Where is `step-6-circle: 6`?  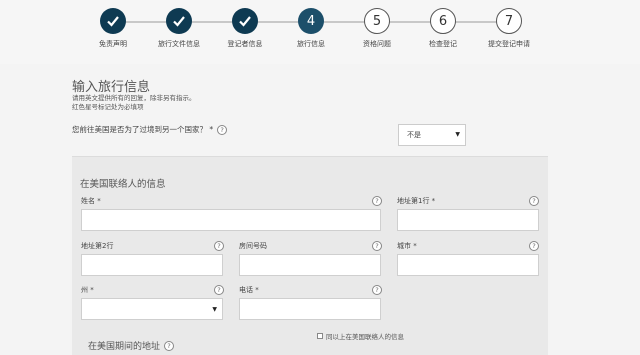
step-6-circle: 6 is located at coordinates (443, 21).